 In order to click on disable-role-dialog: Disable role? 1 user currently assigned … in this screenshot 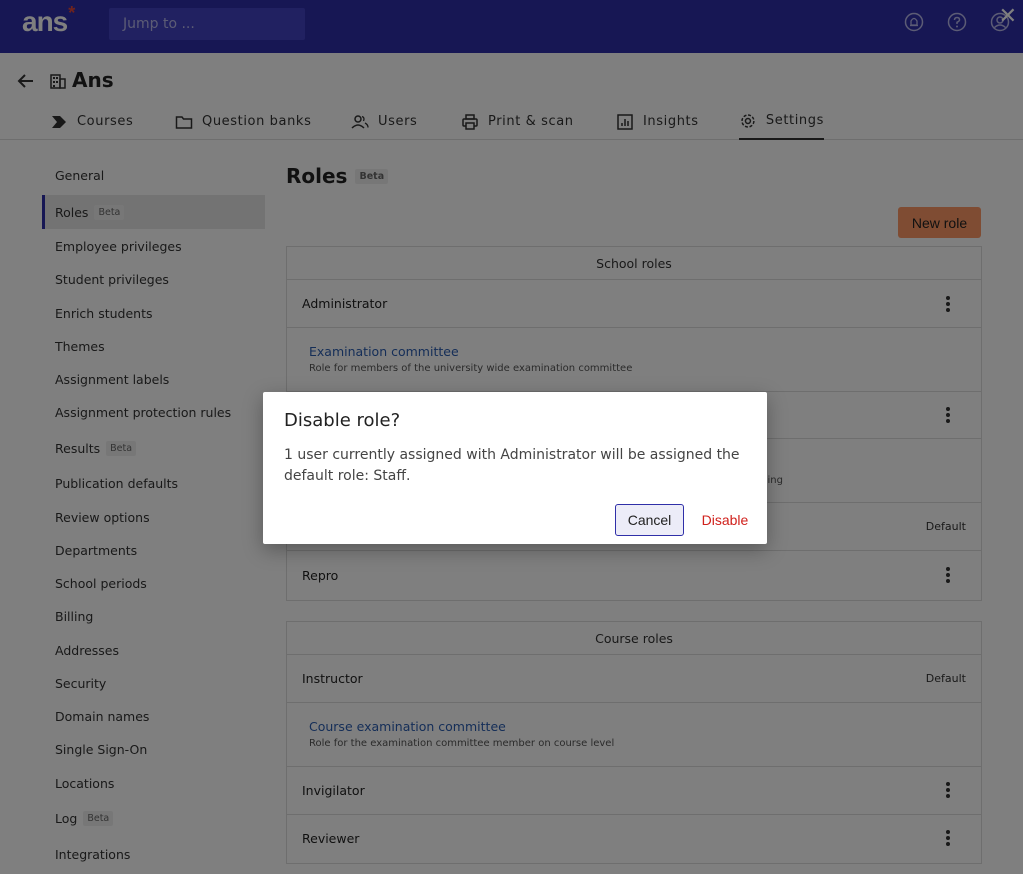, I will do `click(515, 468)`.